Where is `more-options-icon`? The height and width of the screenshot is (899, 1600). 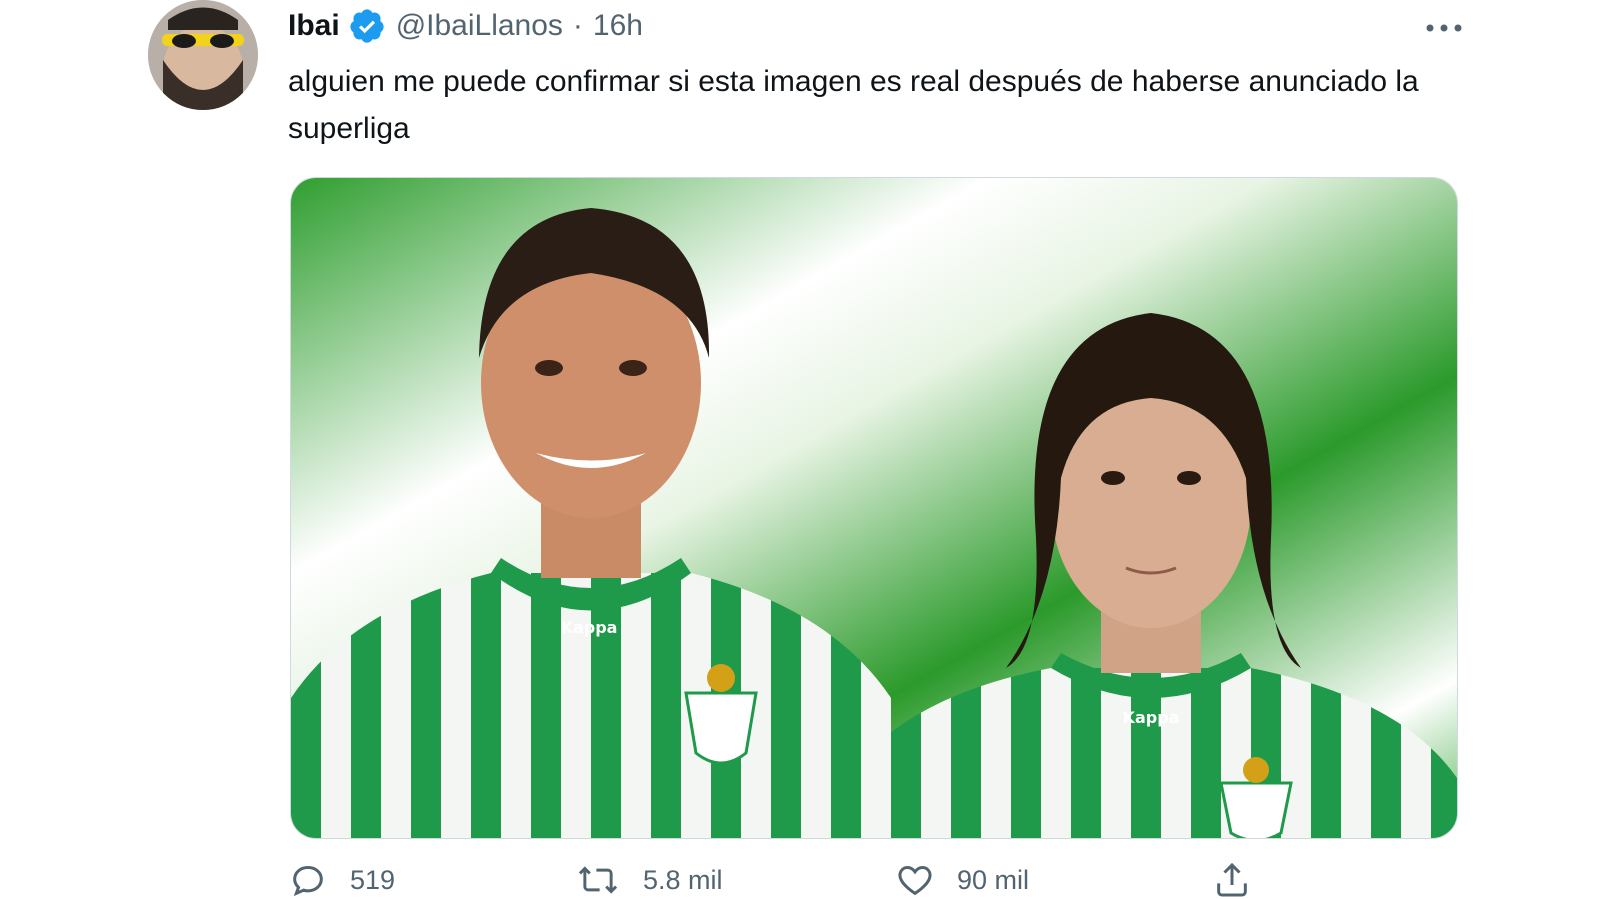 more-options-icon is located at coordinates (1444, 28).